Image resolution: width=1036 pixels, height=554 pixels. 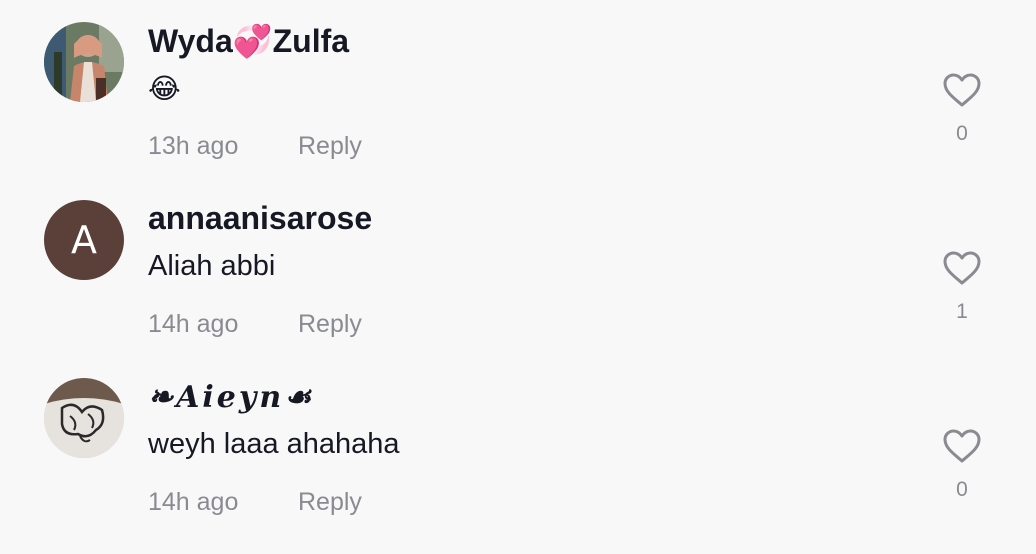 What do you see at coordinates (84, 240) in the screenshot?
I see `avatar: A` at bounding box center [84, 240].